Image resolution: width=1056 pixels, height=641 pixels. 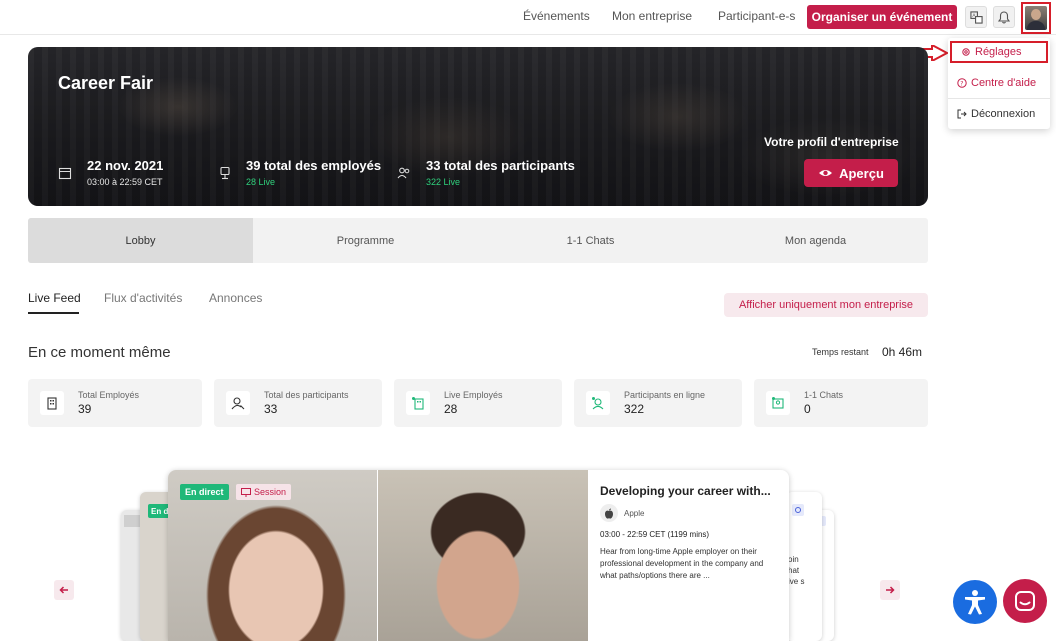 I want to click on carousel-card-back: oin hat ive s, so click(x=804, y=566).